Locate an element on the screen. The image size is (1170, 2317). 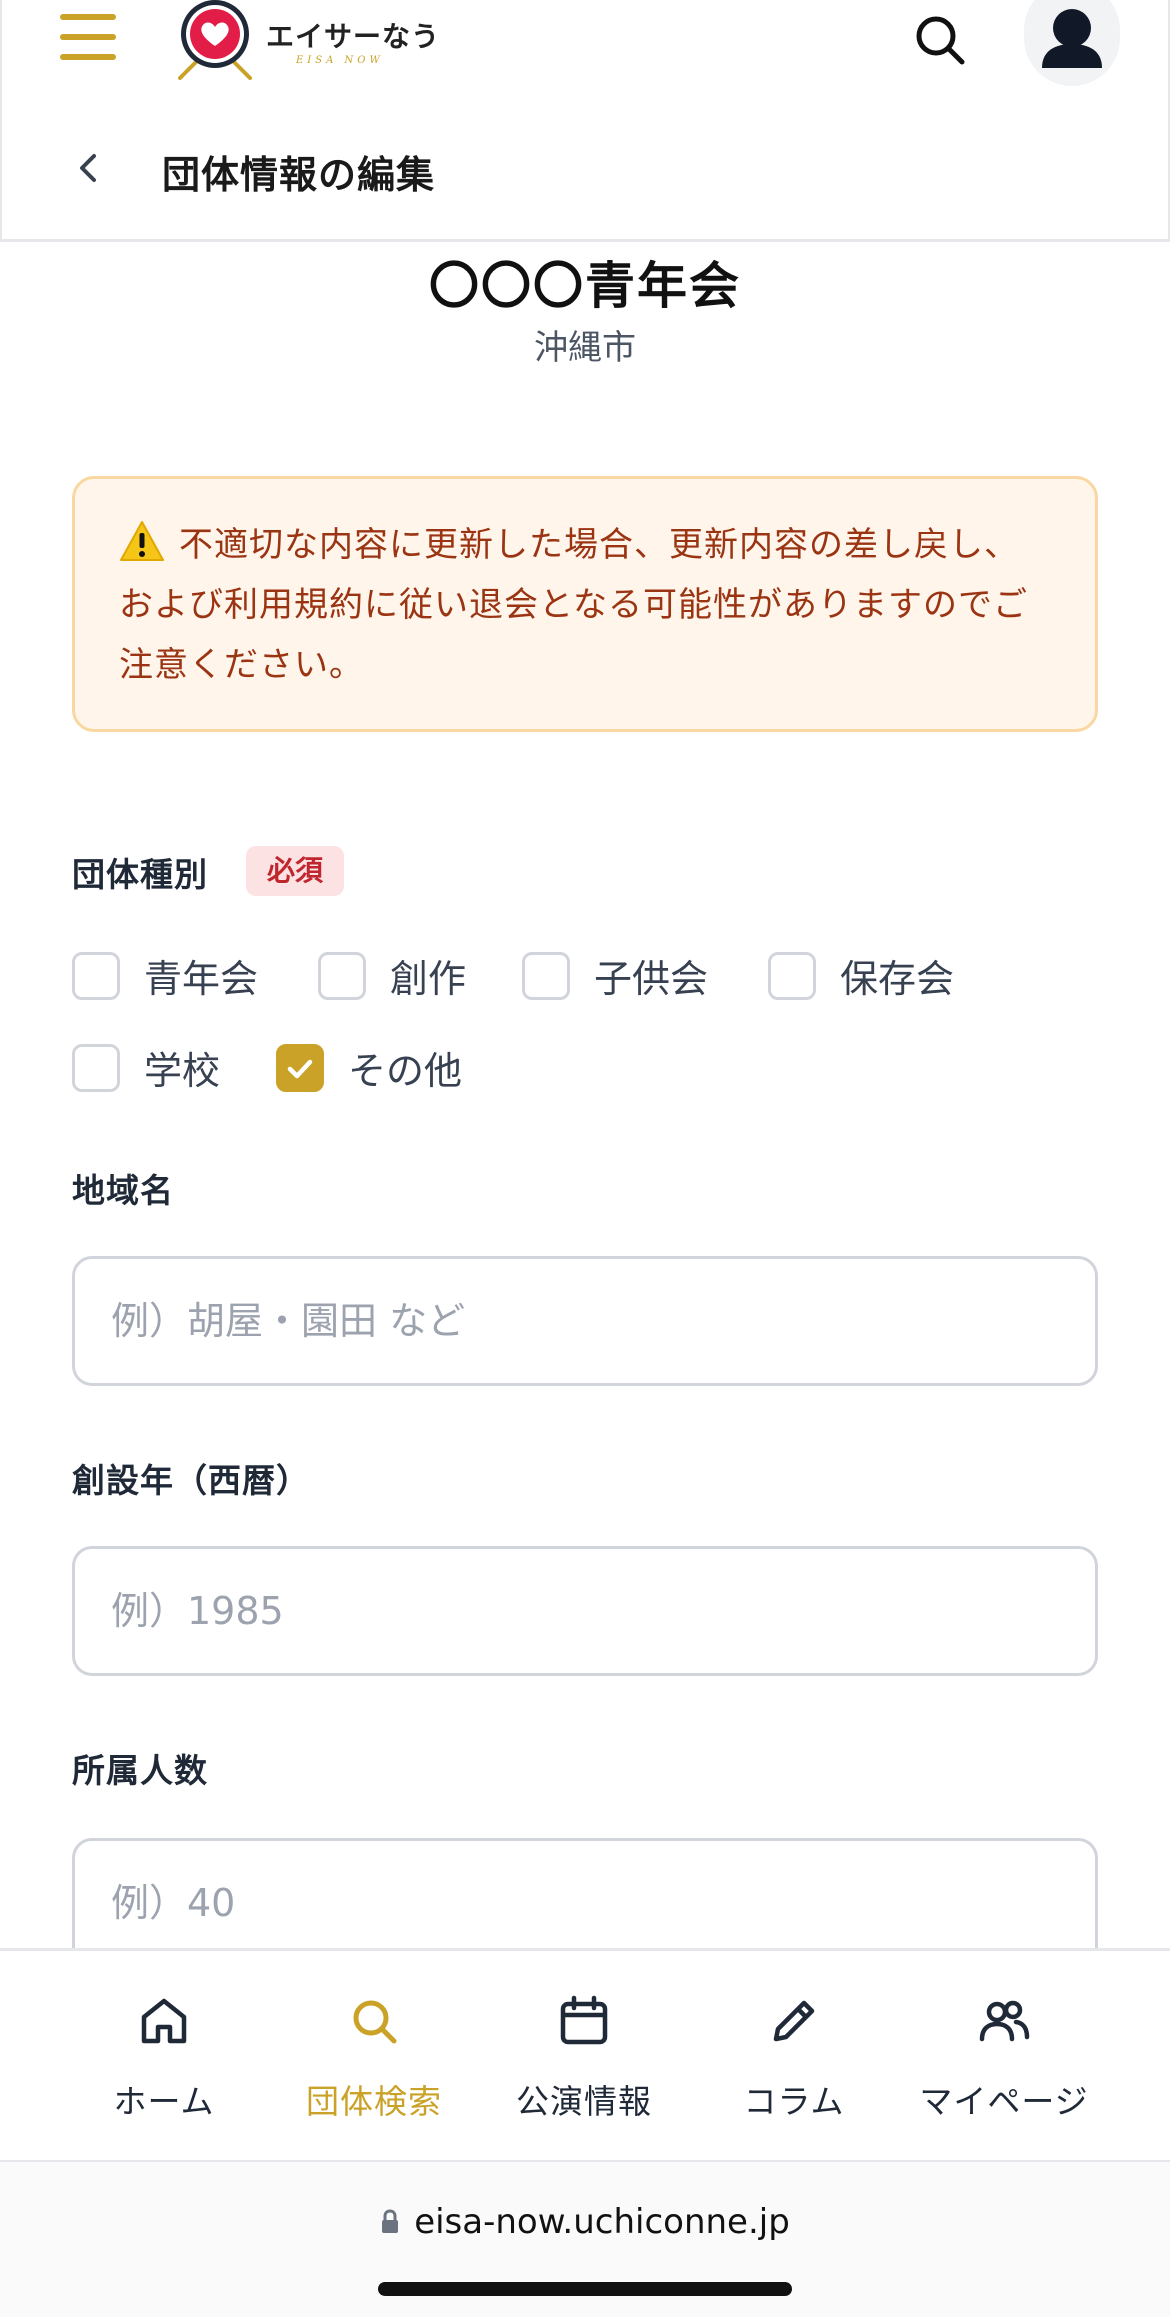
checkbox-kodomokai: 子供会 is located at coordinates (615, 975).